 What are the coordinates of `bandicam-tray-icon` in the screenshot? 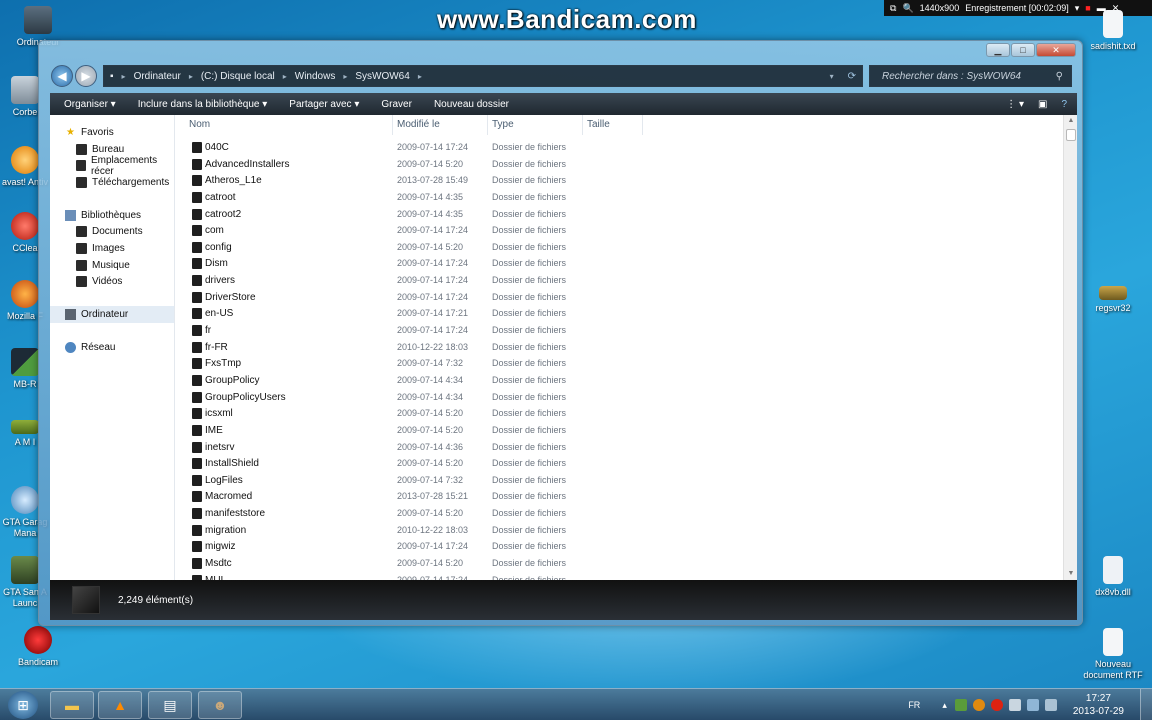 It's located at (996, 705).